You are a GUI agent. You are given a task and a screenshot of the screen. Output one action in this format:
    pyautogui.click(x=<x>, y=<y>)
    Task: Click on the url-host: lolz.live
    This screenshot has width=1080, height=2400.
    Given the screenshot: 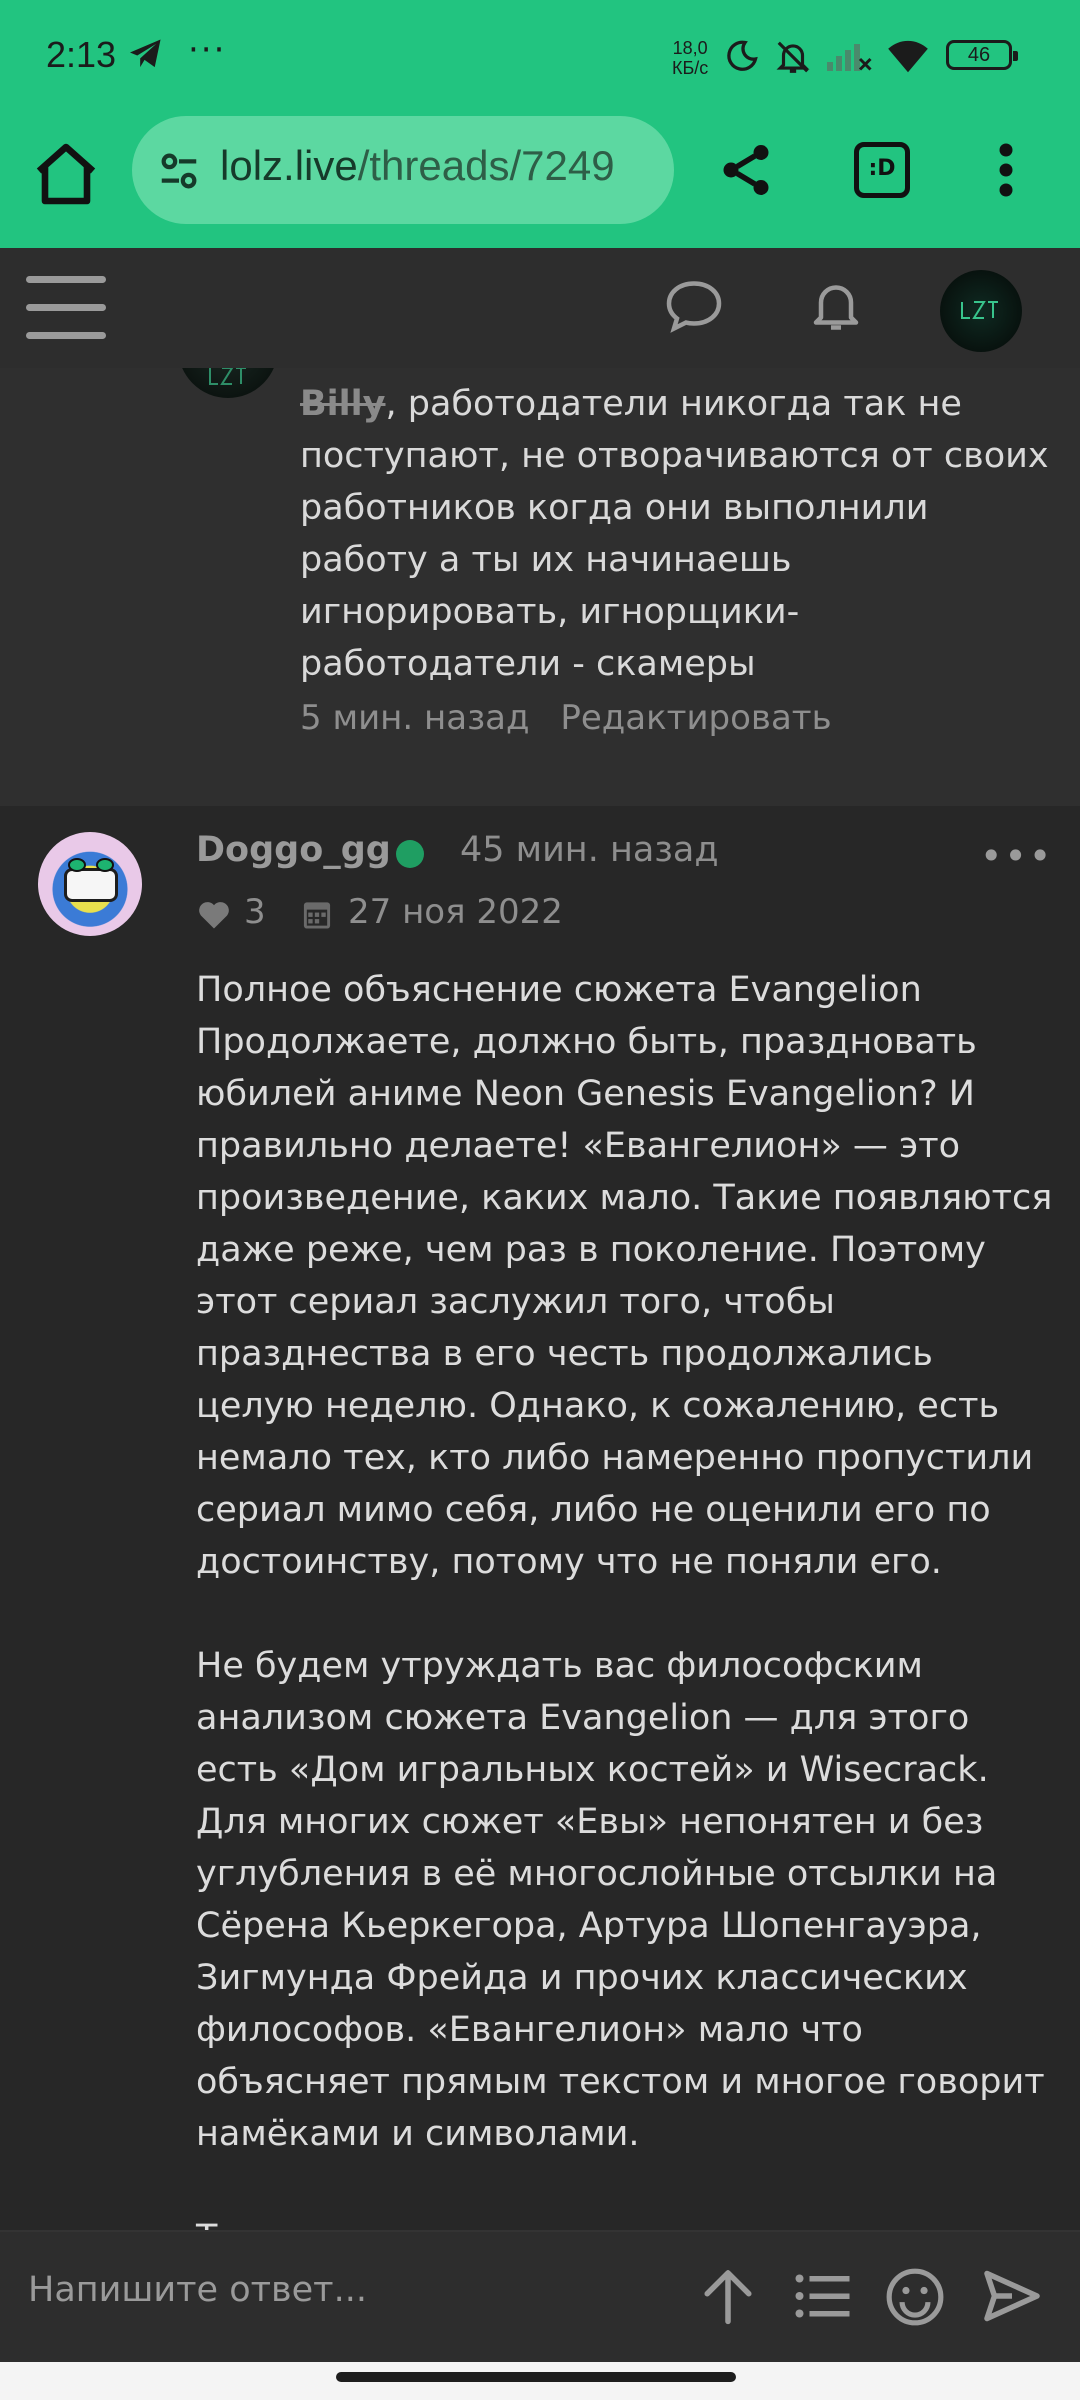 What is the action you would take?
    pyautogui.click(x=289, y=165)
    